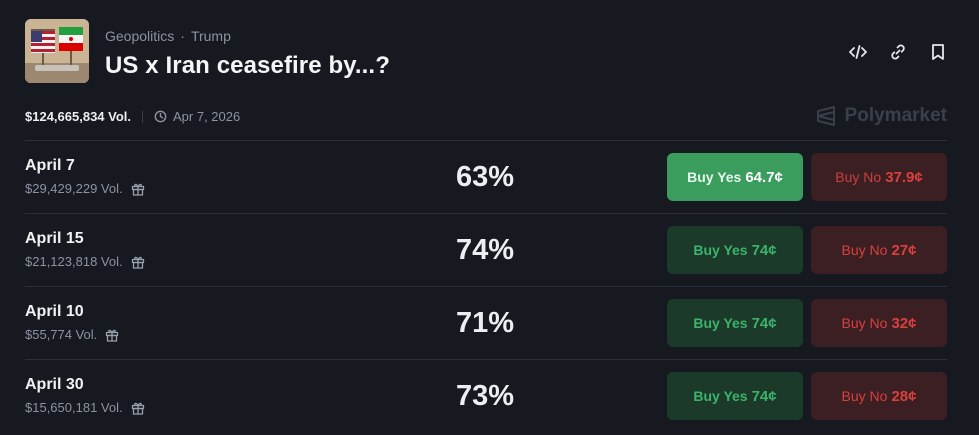 Image resolution: width=979 pixels, height=435 pixels. Describe the element at coordinates (247, 65) in the screenshot. I see `page-title: US x Iran ceasefire by...?` at that location.